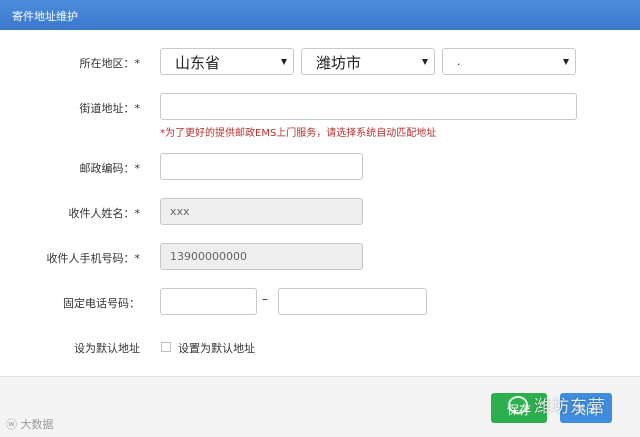  What do you see at coordinates (180, 211) in the screenshot?
I see `name-value: xxx` at bounding box center [180, 211].